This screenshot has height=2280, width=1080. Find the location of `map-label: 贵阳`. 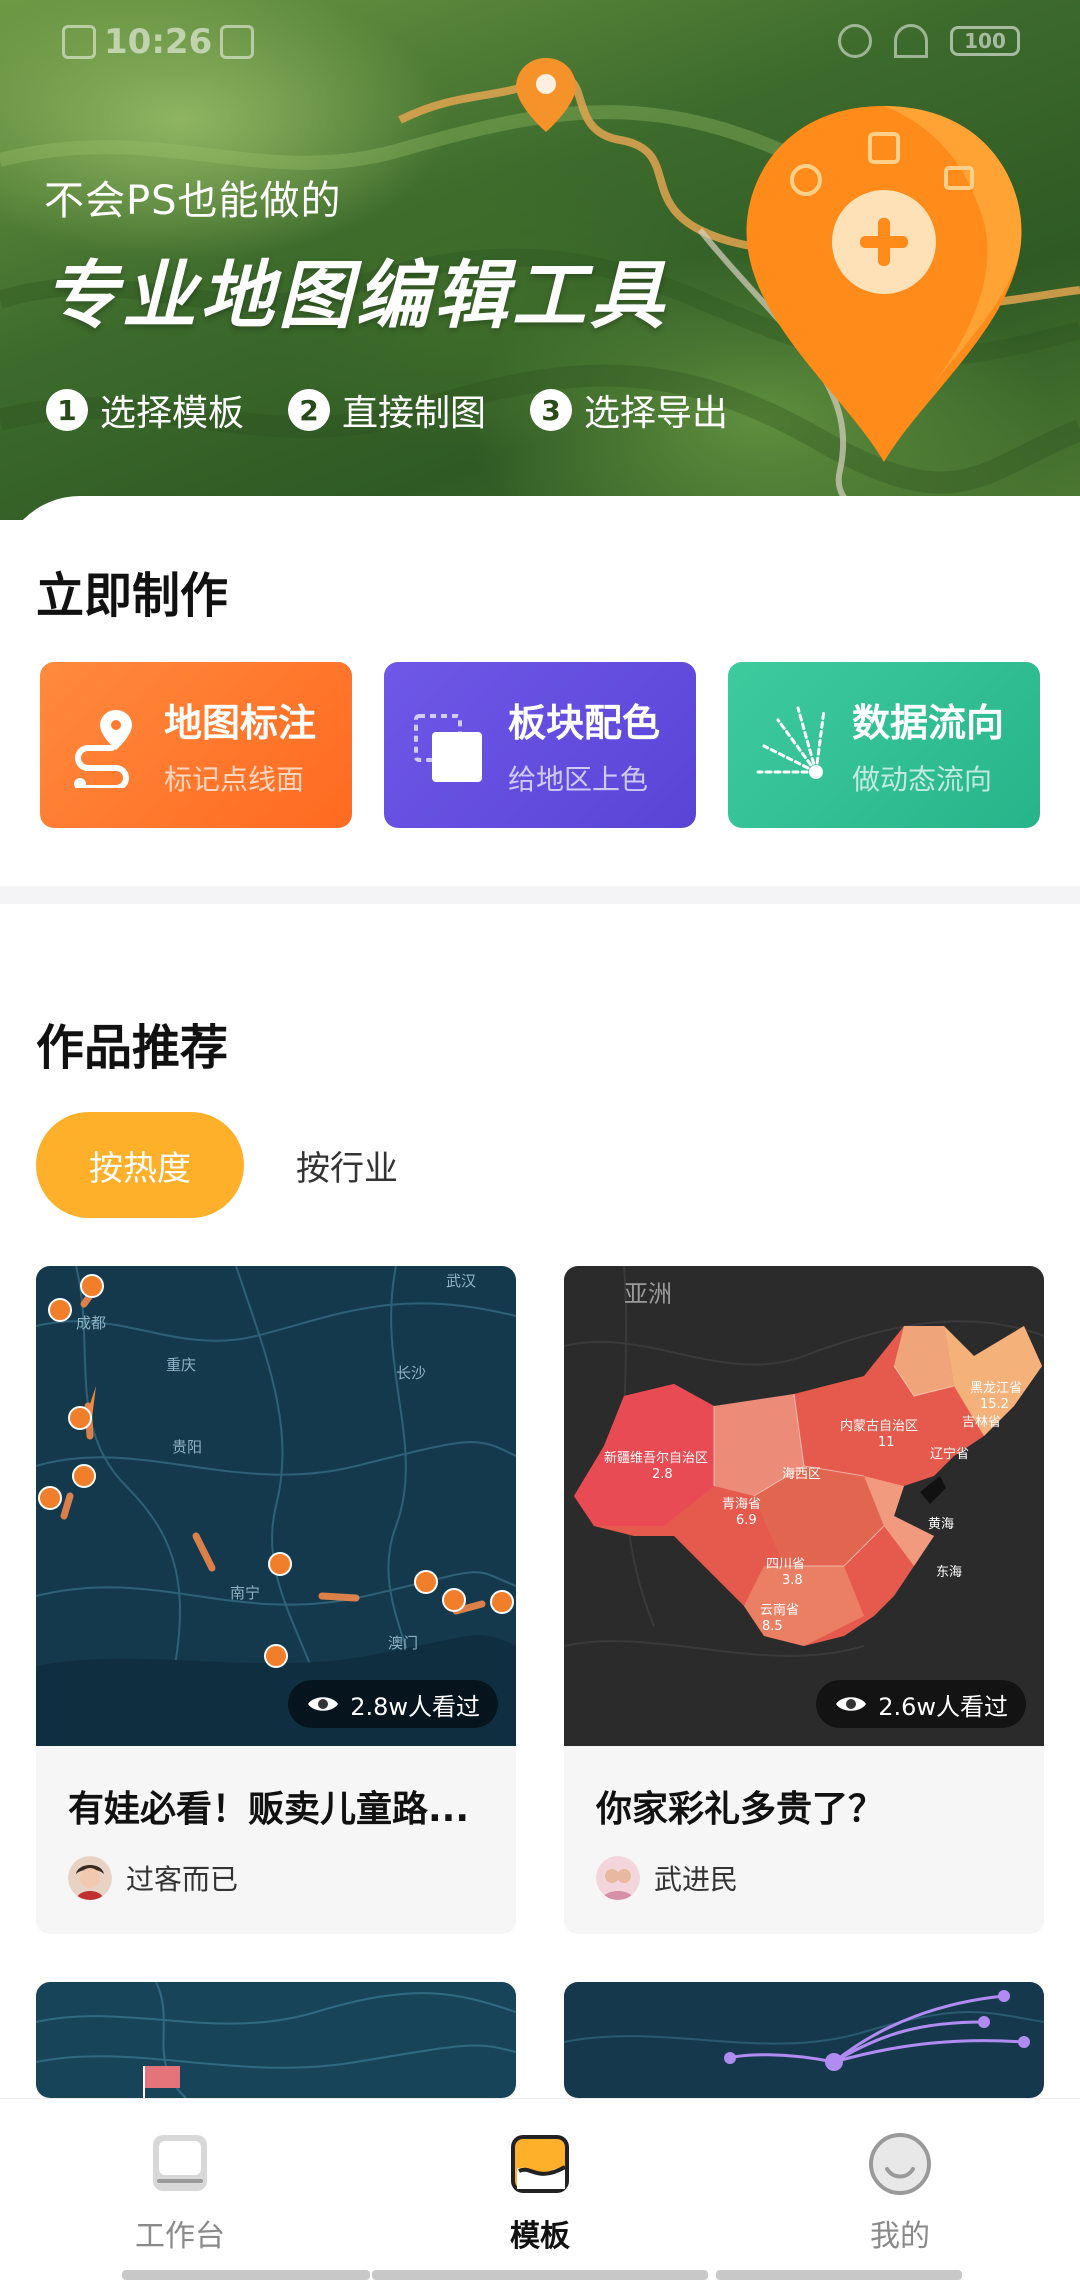

map-label: 贵阳 is located at coordinates (187, 1447).